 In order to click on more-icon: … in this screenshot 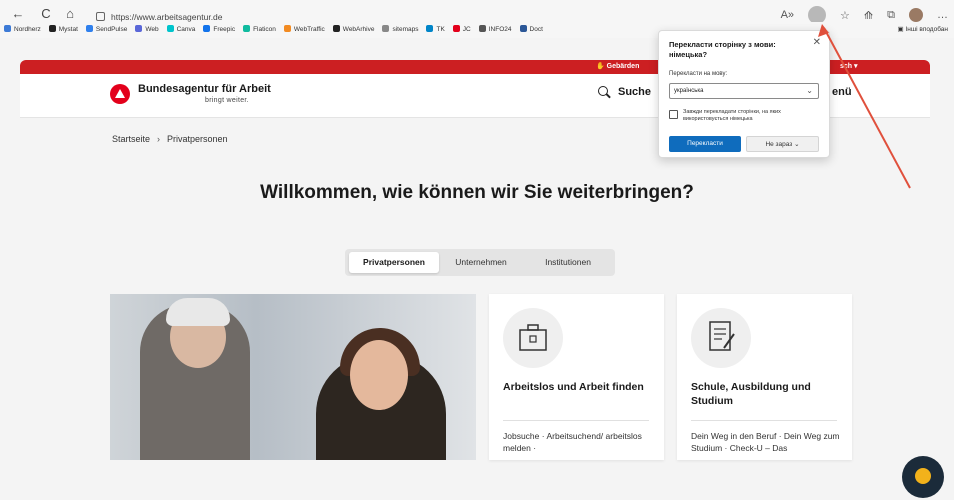, I will do `click(942, 15)`.